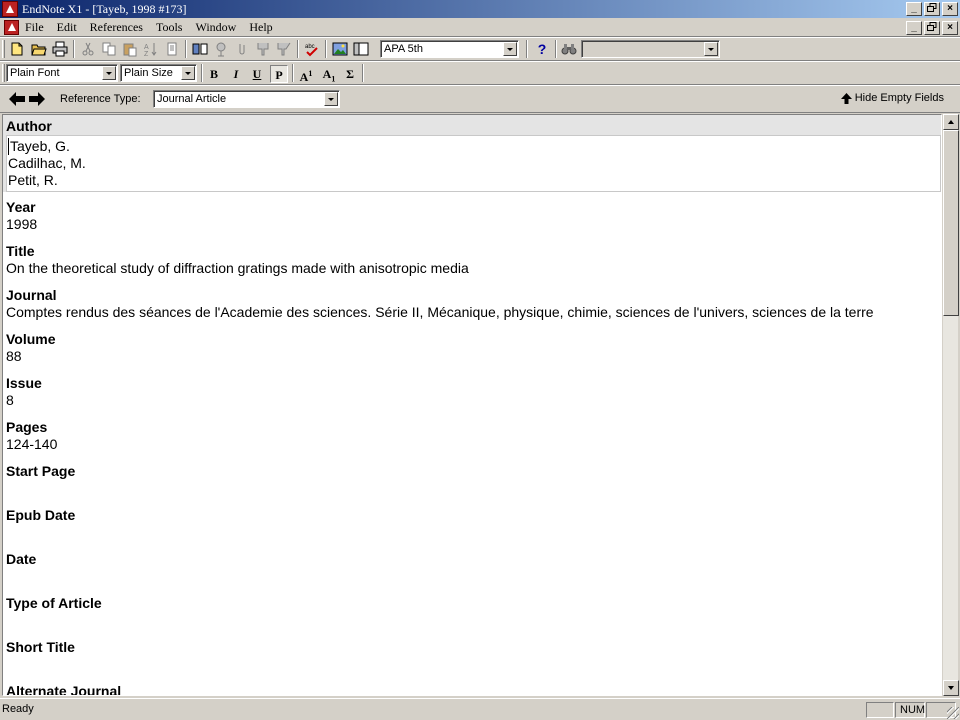 Image resolution: width=960 pixels, height=720 pixels. What do you see at coordinates (892, 98) in the screenshot?
I see `hide-empty-fields-button: Hide Empty Fields` at bounding box center [892, 98].